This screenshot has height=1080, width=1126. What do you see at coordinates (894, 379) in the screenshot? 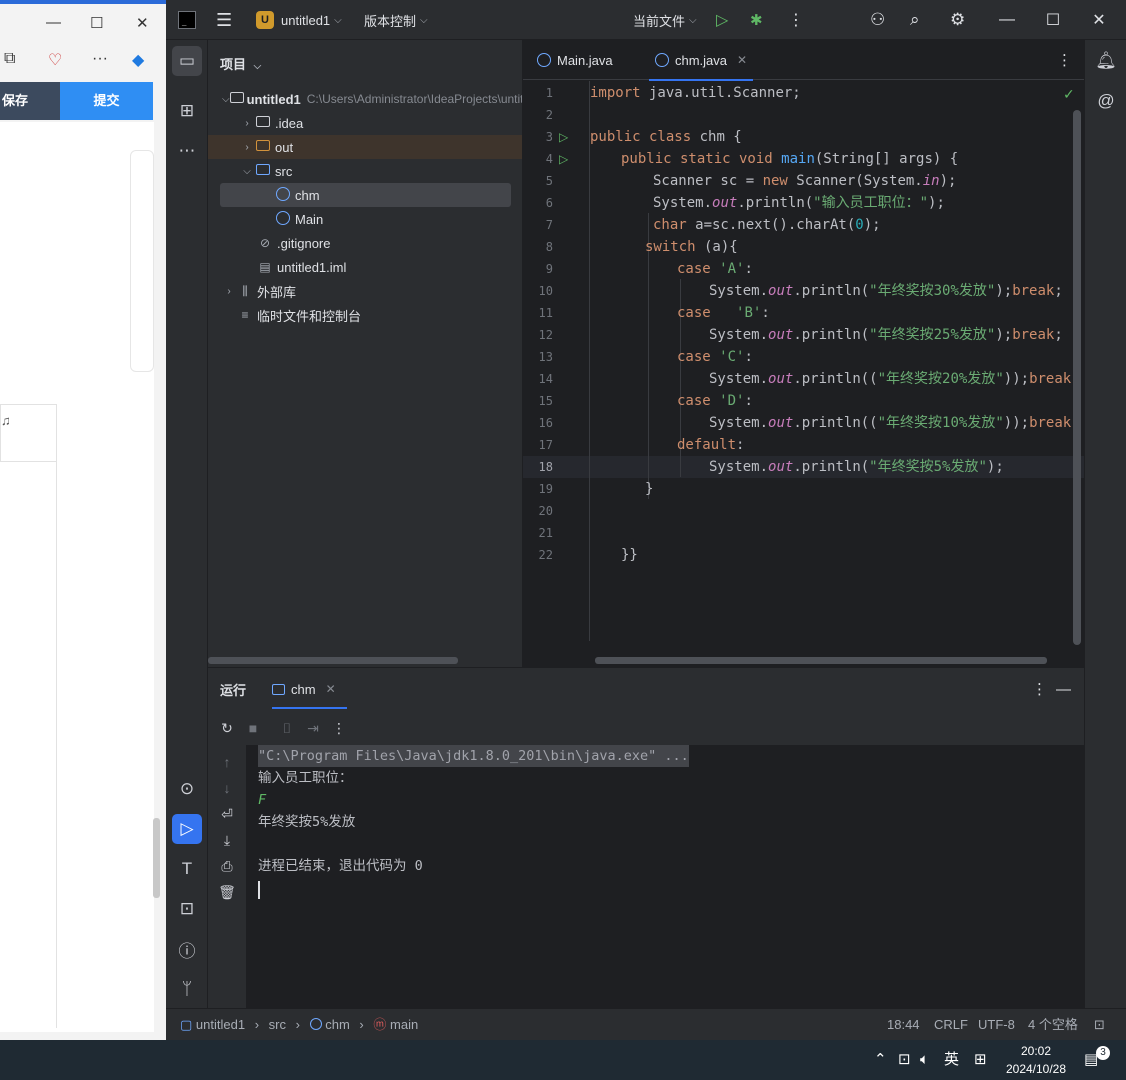
I see `code-line: System.out.println(("年终奖按20%发放"));break;` at bounding box center [894, 379].